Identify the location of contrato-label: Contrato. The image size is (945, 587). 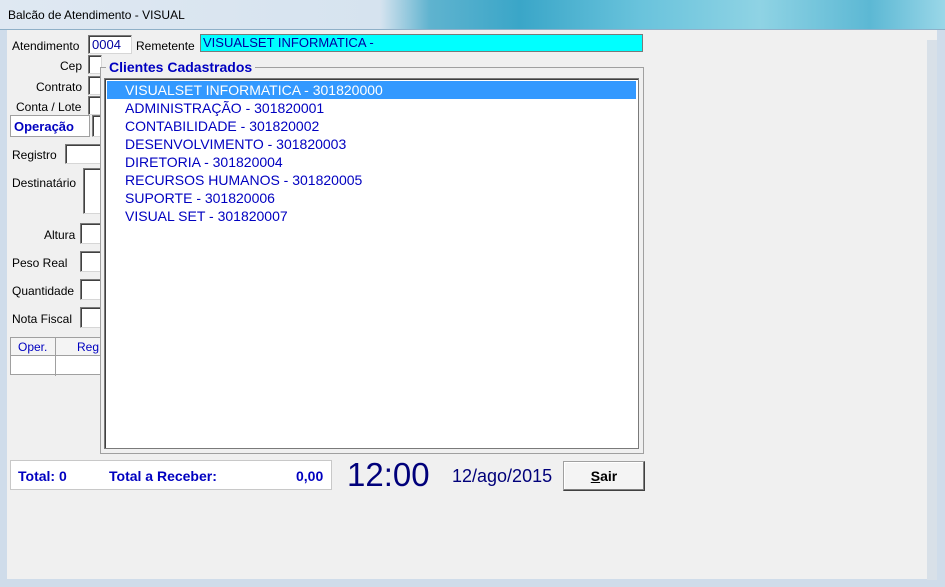
(59, 87).